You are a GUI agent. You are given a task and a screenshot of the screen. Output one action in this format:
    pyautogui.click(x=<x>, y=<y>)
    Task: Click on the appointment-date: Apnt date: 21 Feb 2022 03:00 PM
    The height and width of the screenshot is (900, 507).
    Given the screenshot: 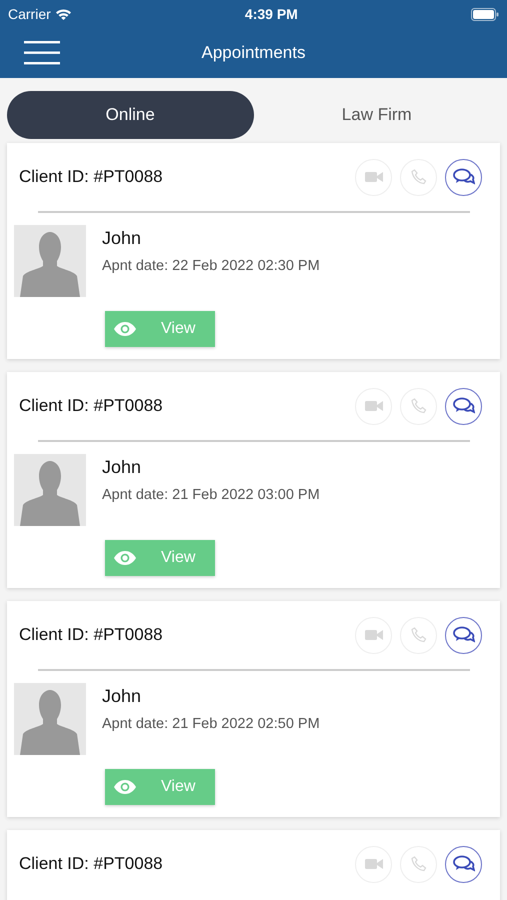 What is the action you would take?
    pyautogui.click(x=211, y=495)
    